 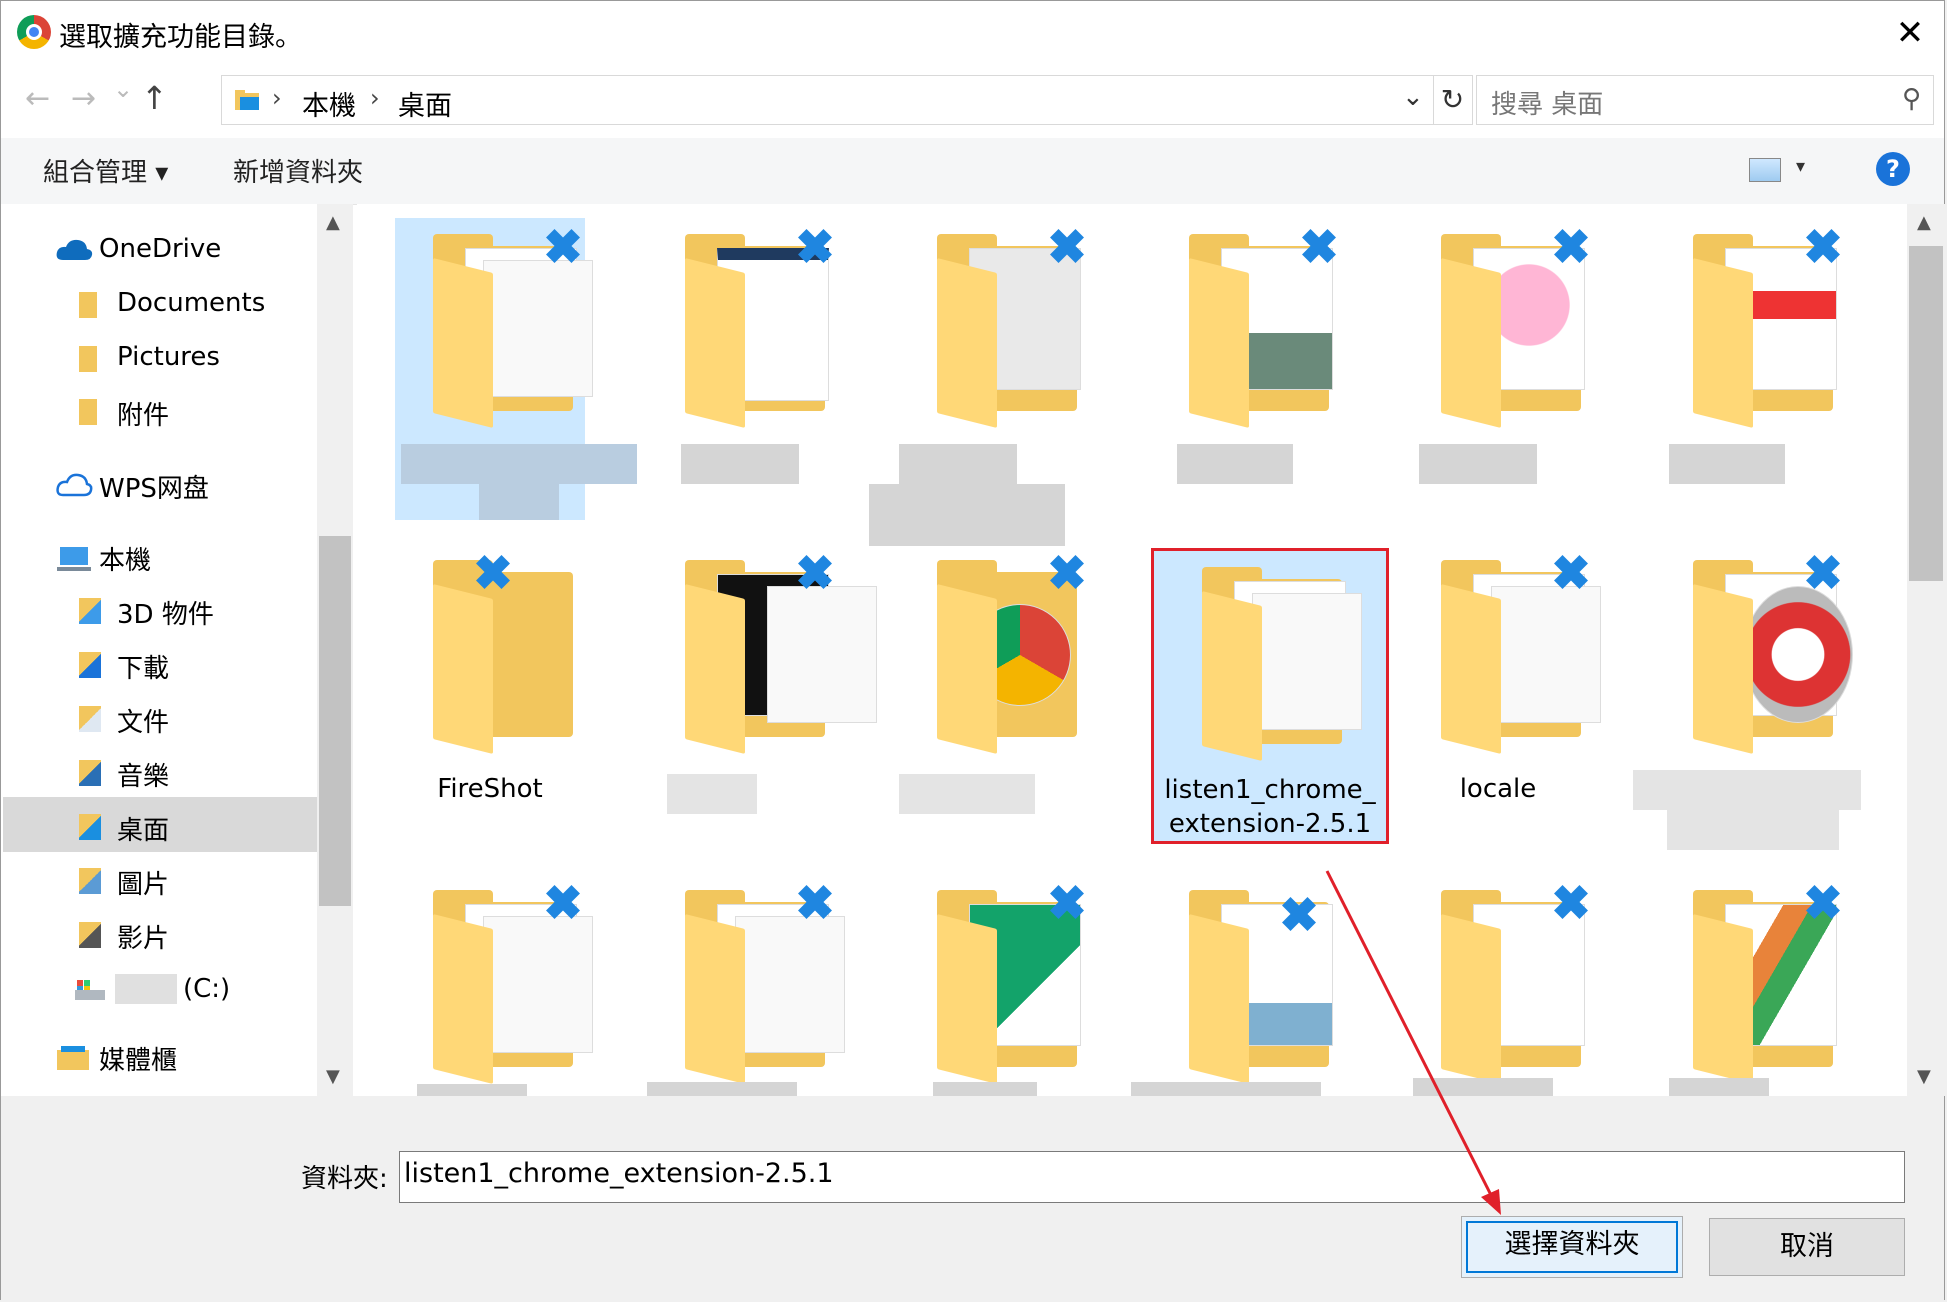 What do you see at coordinates (125, 561) in the screenshot?
I see `sidebar-item-label: 本機` at bounding box center [125, 561].